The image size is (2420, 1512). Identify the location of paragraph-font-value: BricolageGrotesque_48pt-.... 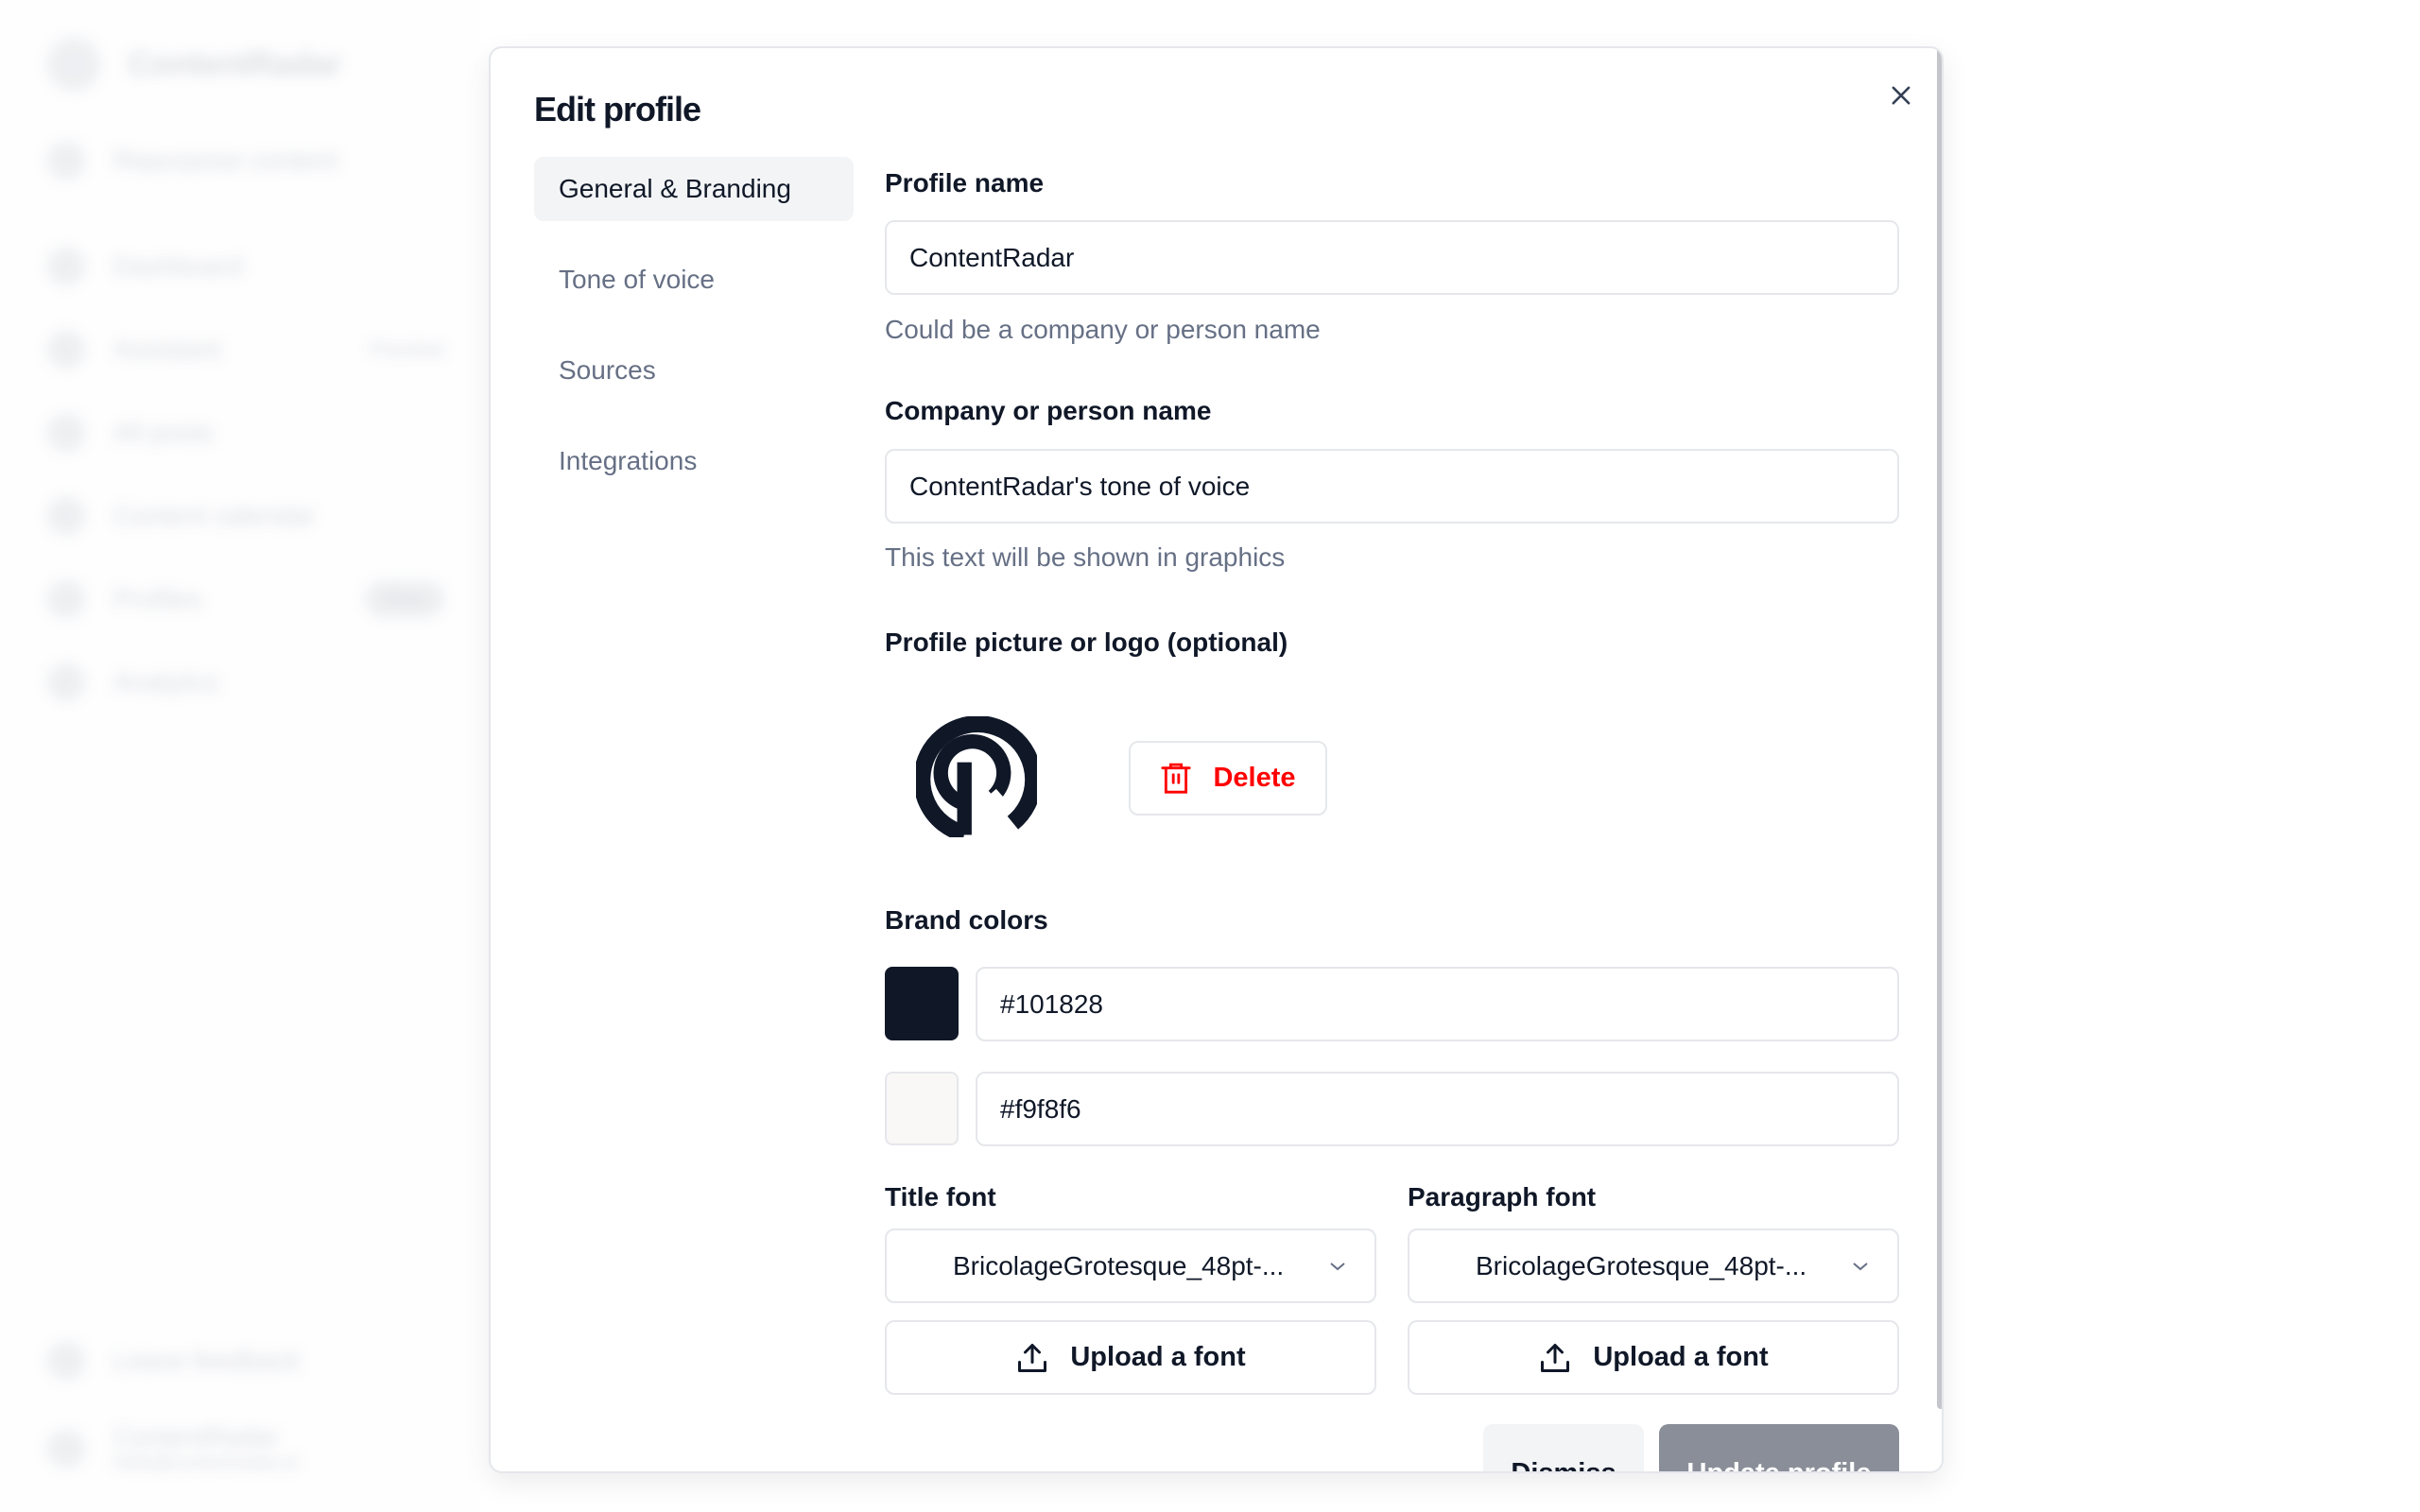
(1641, 1265).